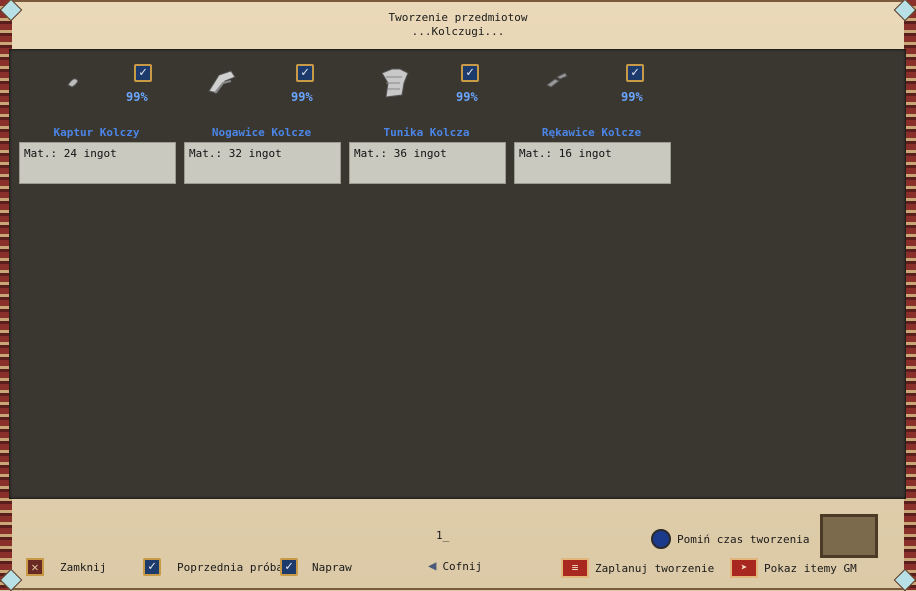 Image resolution: width=916 pixels, height=591 pixels. What do you see at coordinates (96, 132) in the screenshot?
I see `item-name: Kaptur Kolczy` at bounding box center [96, 132].